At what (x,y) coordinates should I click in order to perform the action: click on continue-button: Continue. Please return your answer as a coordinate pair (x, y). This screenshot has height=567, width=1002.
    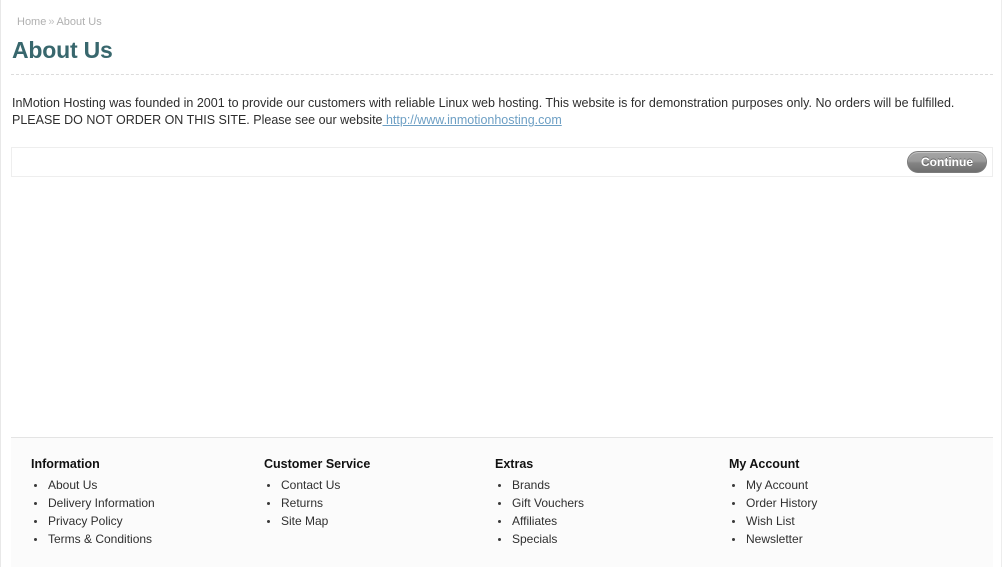
    Looking at the image, I should click on (947, 162).